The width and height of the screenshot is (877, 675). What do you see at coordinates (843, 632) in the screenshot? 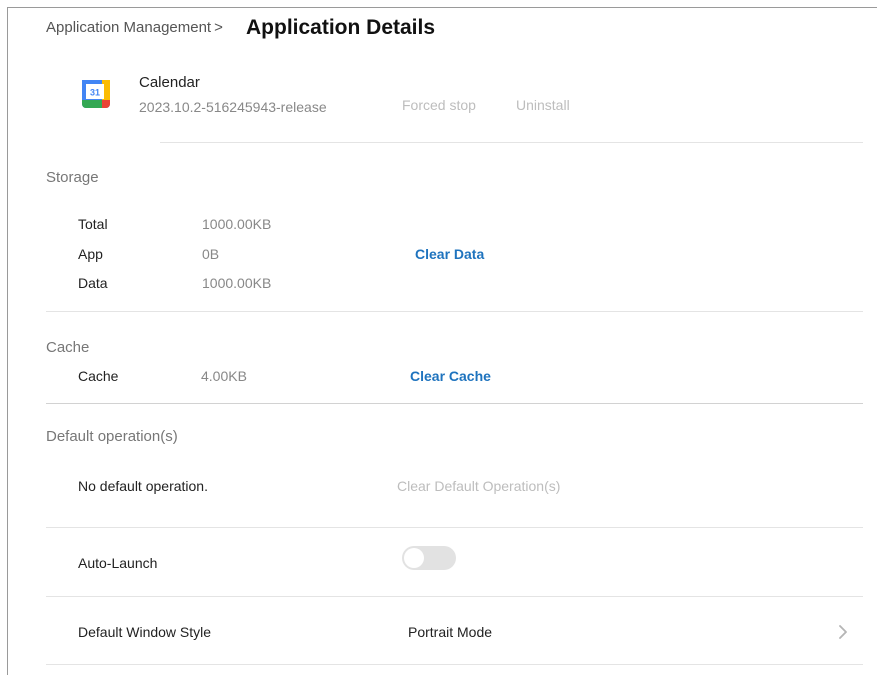
I see `chevron-right-icon` at bounding box center [843, 632].